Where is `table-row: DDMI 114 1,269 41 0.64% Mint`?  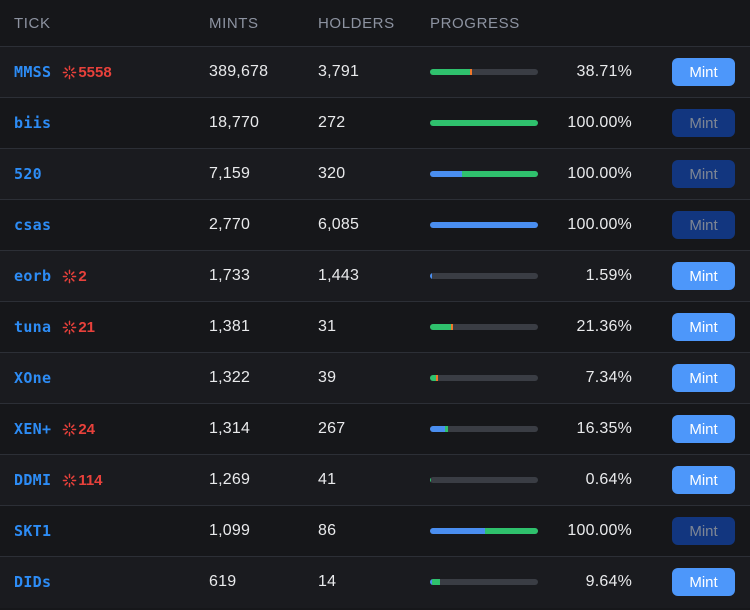
table-row: DDMI 114 1,269 41 0.64% Mint is located at coordinates (375, 480).